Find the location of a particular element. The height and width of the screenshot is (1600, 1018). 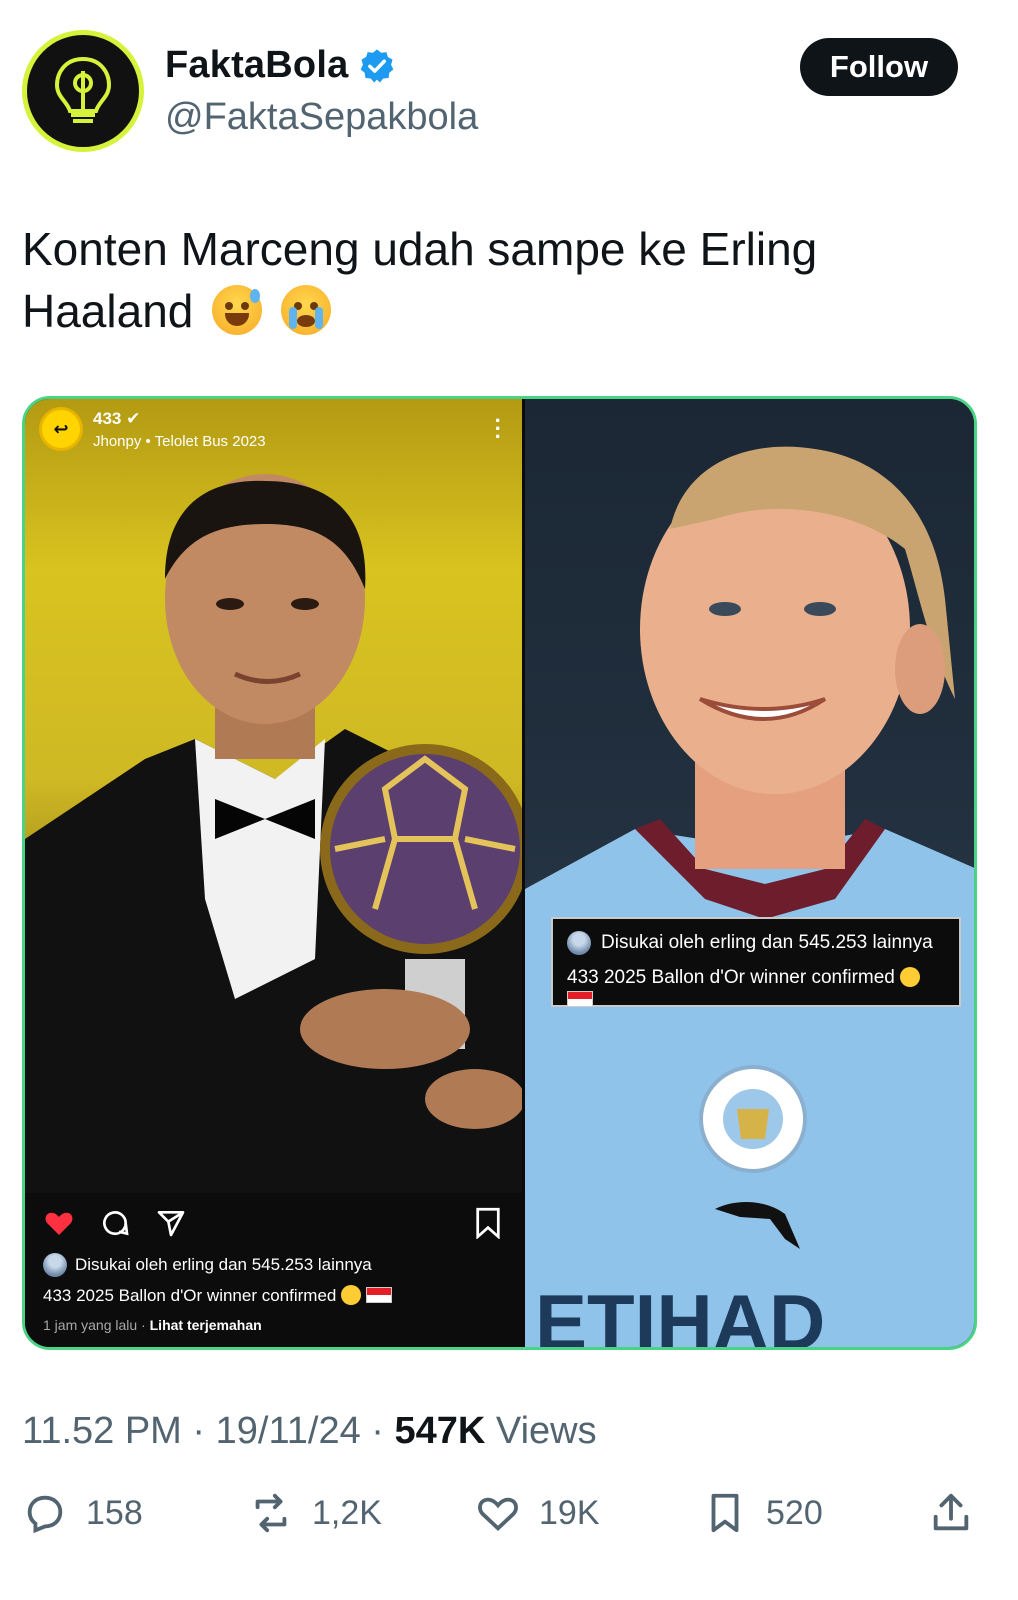

author-avatar is located at coordinates (83, 91).